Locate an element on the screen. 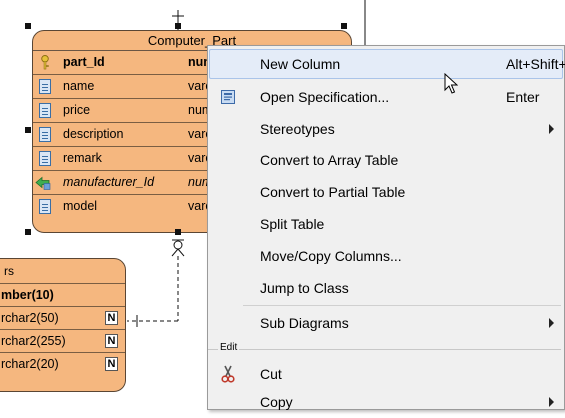 The height and width of the screenshot is (418, 565). menu-item-convert-array-table: Convert to Array Table is located at coordinates (386, 160).